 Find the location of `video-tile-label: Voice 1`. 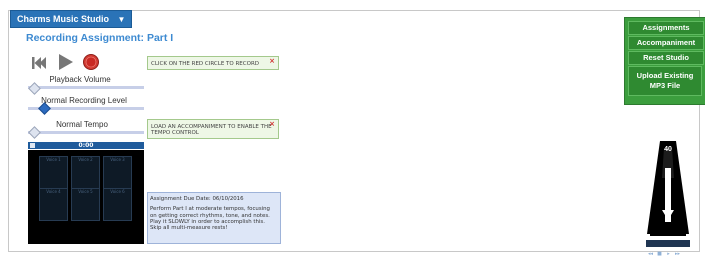

video-tile-label: Voice 1 is located at coordinates (53, 159).